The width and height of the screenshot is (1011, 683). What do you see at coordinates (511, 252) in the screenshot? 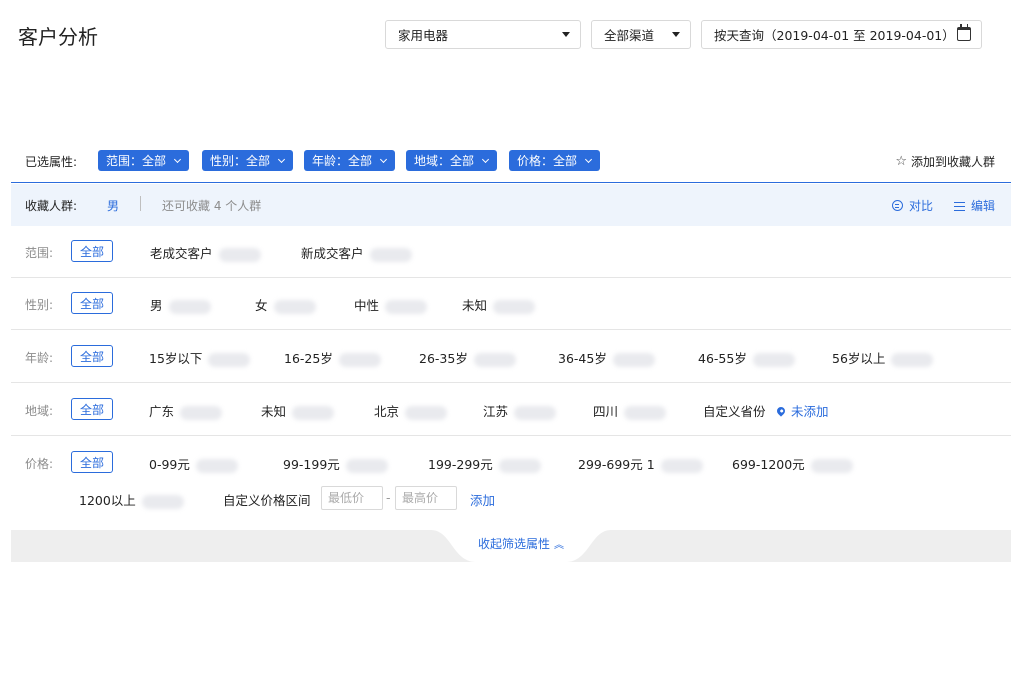
I see `filter-row-scope: 范围: 全部 老成交客户 新成交客户` at bounding box center [511, 252].